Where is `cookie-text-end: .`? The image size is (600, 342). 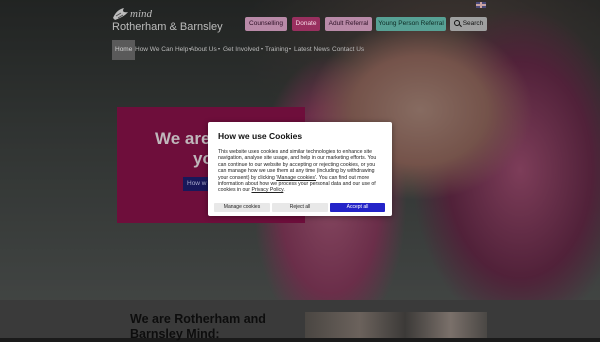
cookie-text-end: . is located at coordinates (284, 190).